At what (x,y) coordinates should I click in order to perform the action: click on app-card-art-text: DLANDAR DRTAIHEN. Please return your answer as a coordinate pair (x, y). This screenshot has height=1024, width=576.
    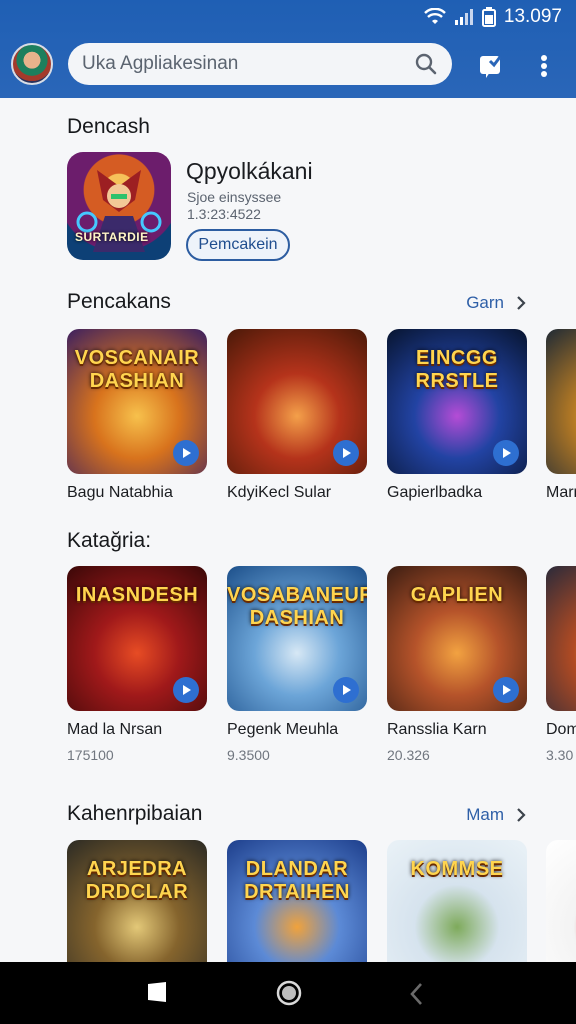
    Looking at the image, I should click on (297, 880).